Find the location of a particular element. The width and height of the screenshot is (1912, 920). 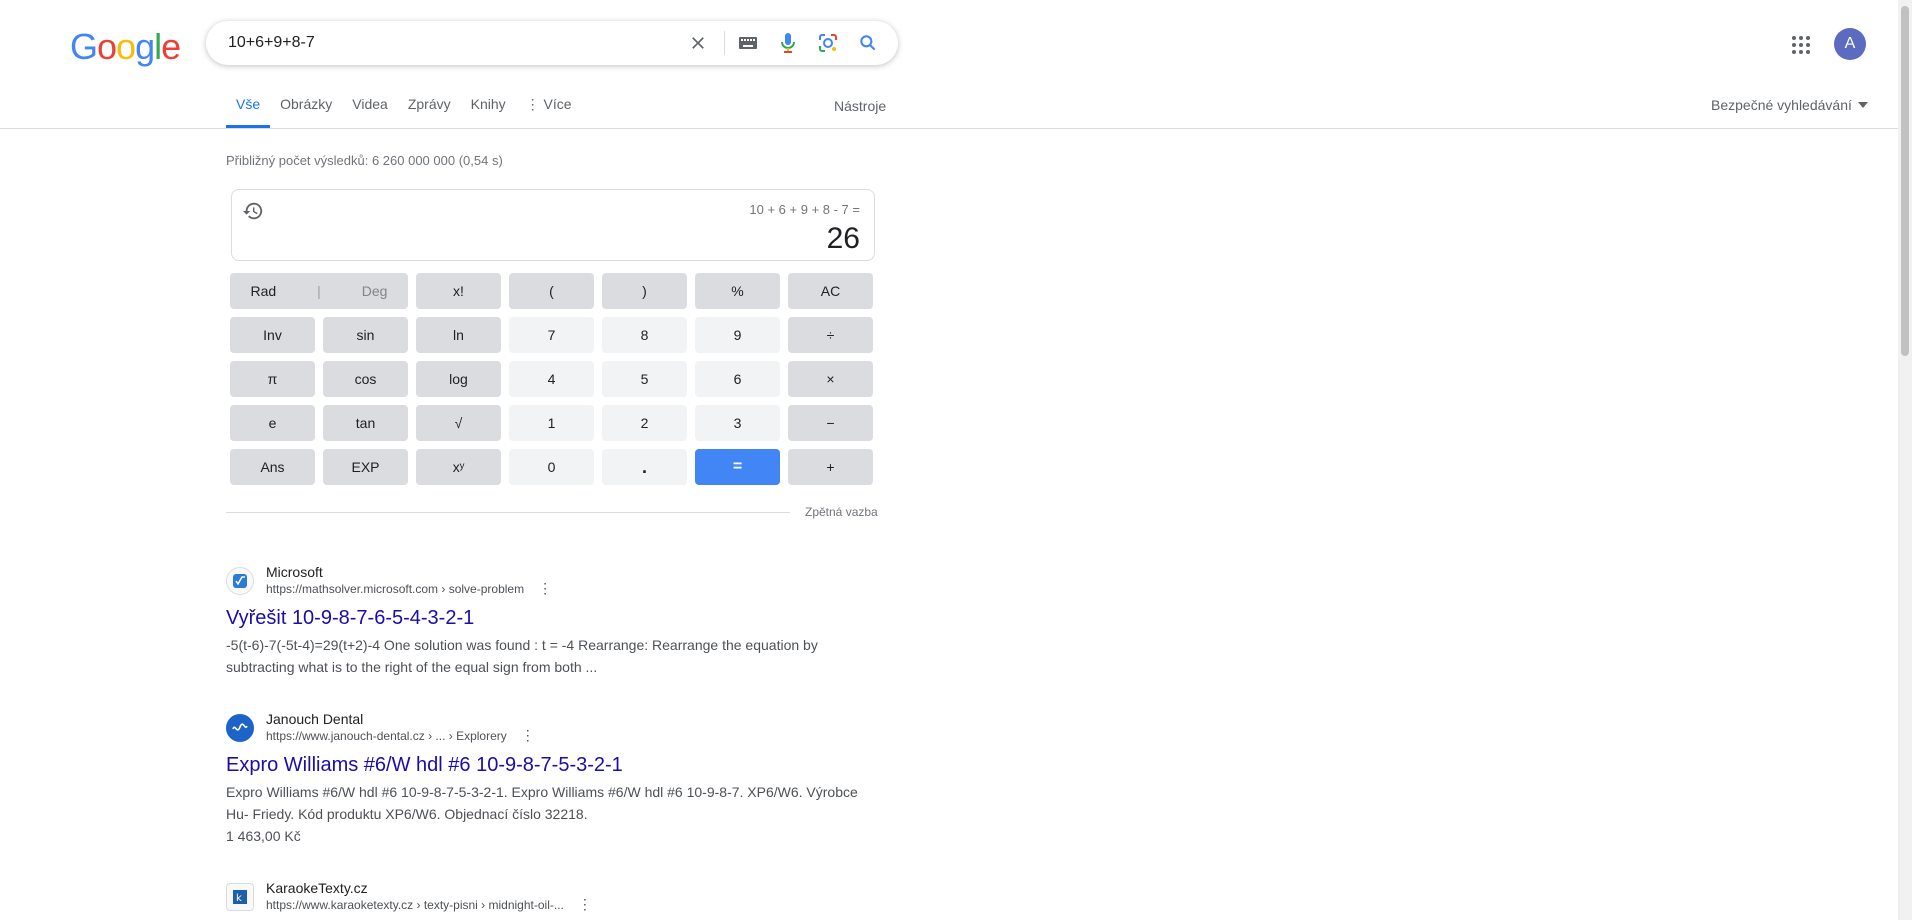

janouch-dental-favicon is located at coordinates (240, 727).